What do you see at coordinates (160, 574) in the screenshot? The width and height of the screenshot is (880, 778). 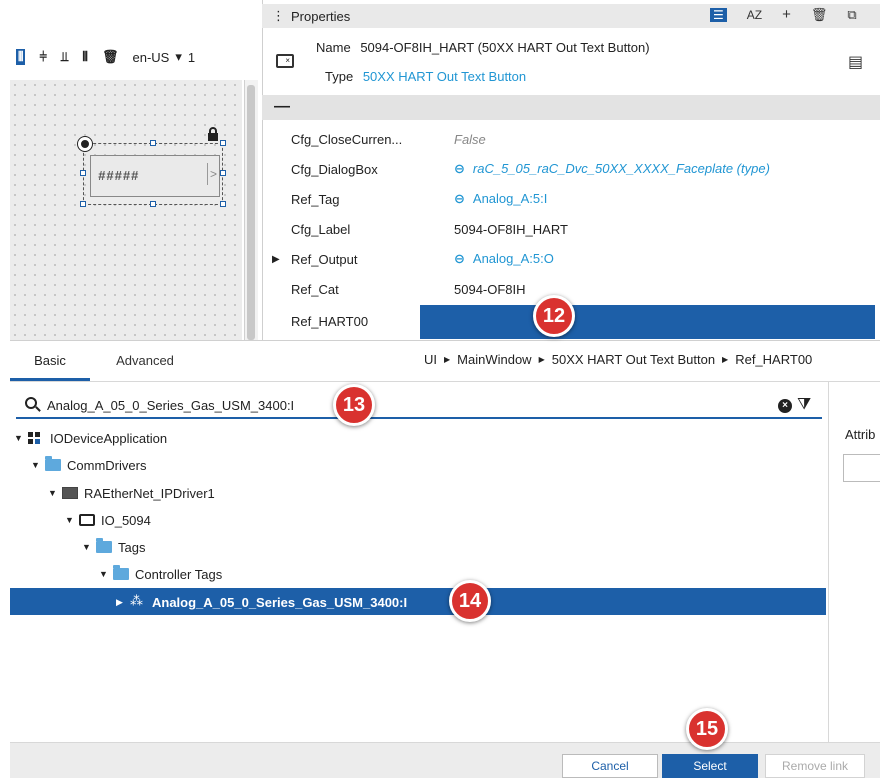 I see `tree-node-controller-tags: ▼ Controller Tags` at bounding box center [160, 574].